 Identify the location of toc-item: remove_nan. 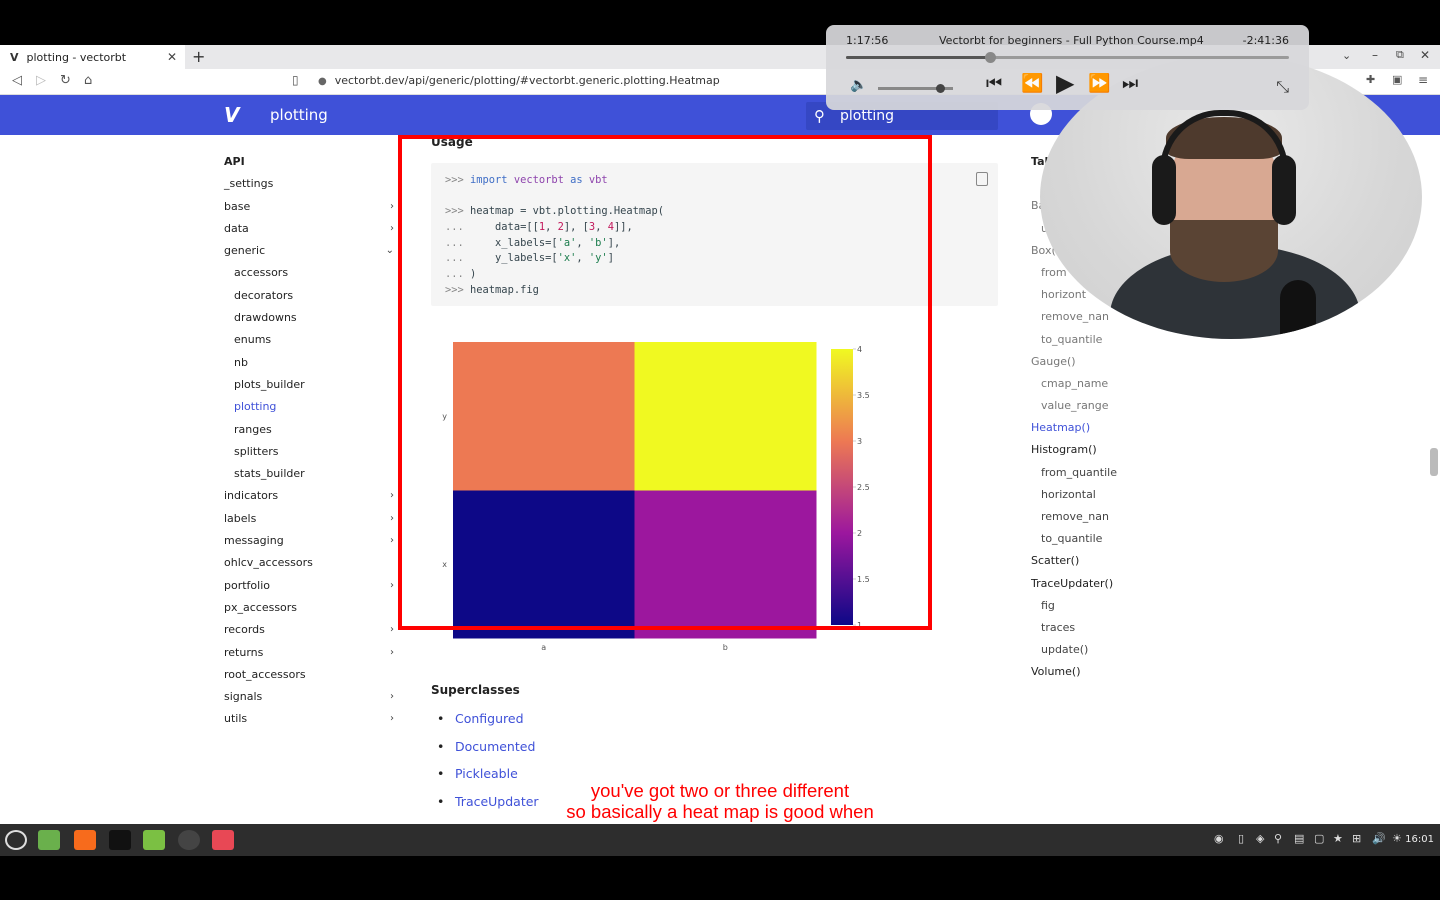
(1101, 519).